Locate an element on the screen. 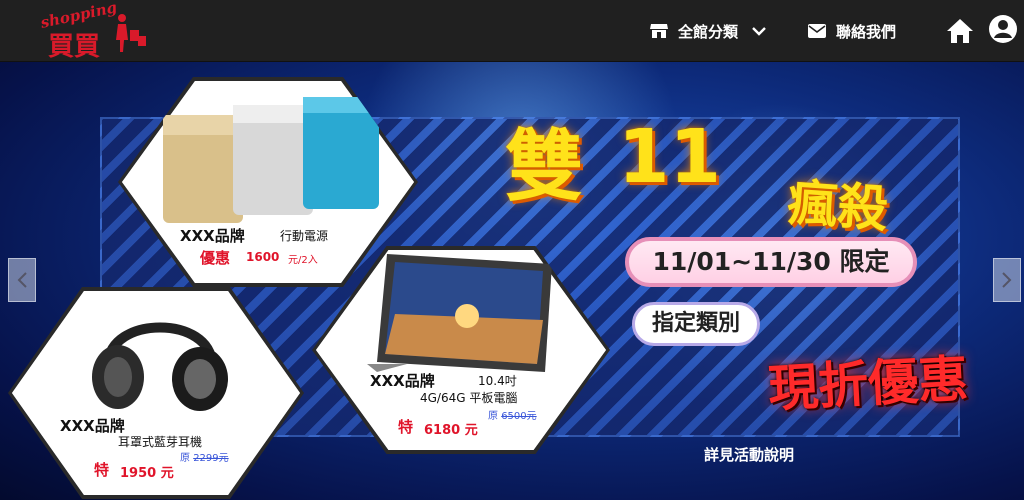 The image size is (1024, 500). headline-number: 11 is located at coordinates (669, 157).